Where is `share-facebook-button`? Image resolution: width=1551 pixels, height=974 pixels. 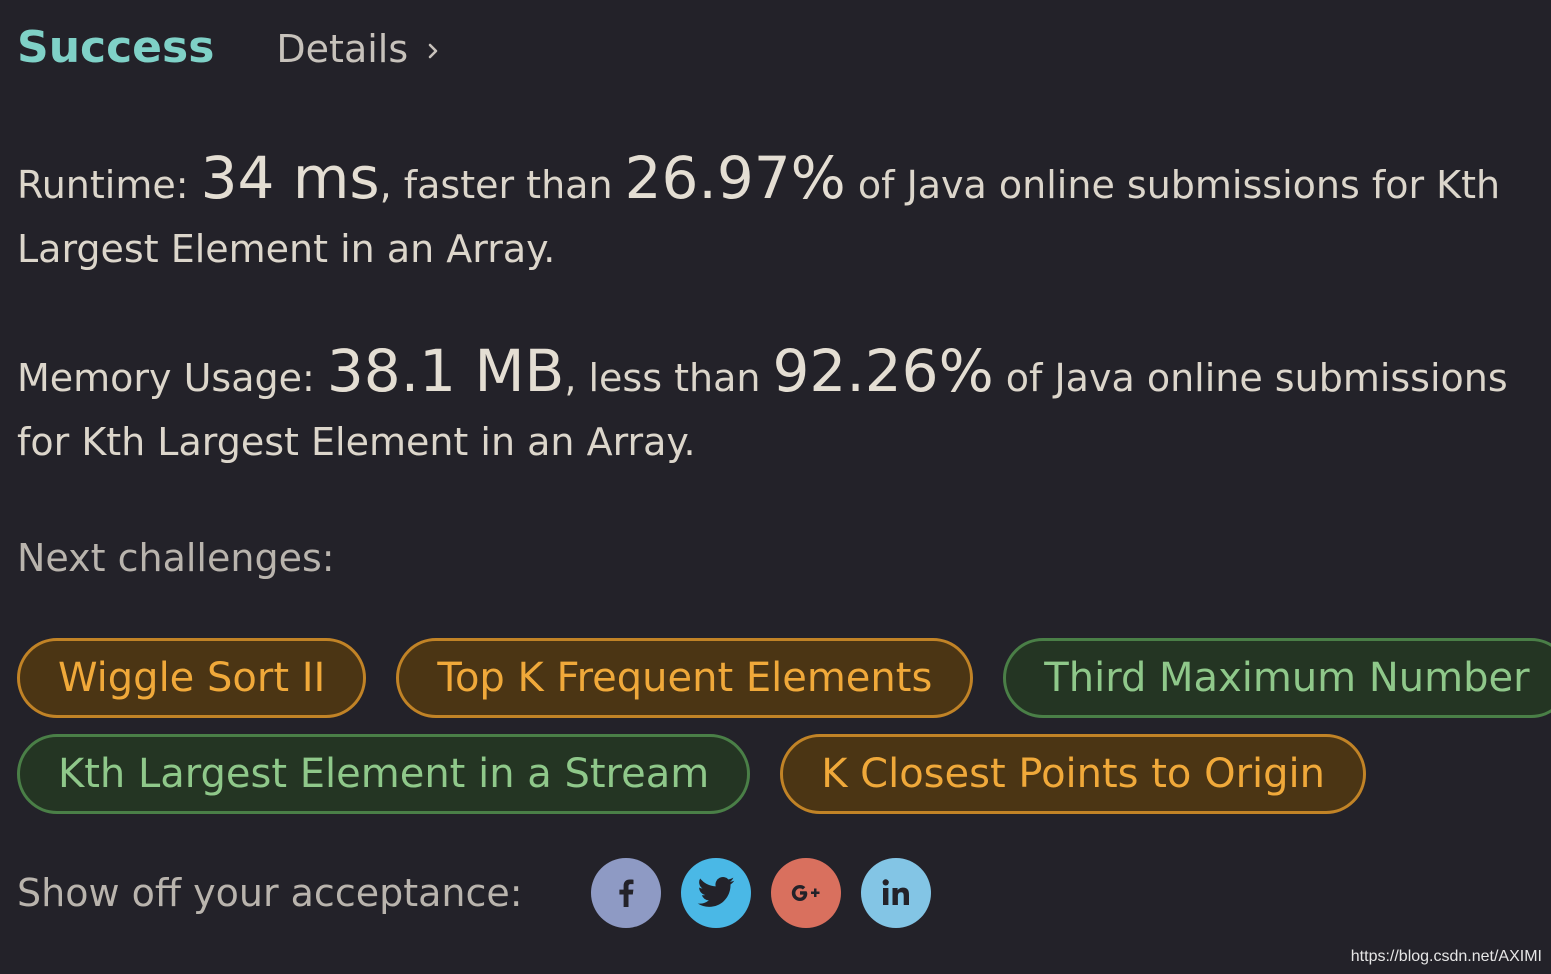
share-facebook-button is located at coordinates (625, 893).